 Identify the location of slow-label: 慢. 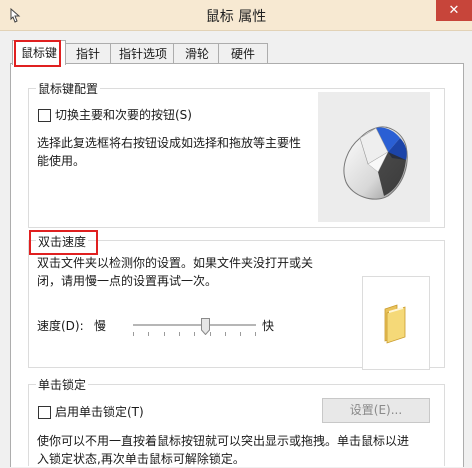
(100, 326).